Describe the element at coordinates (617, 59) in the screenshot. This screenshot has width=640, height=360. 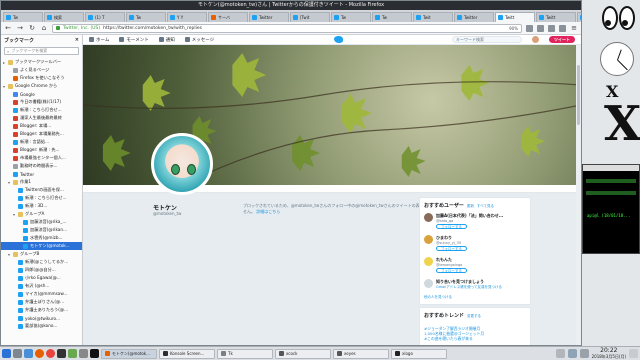
I see `xclock-widget` at that location.